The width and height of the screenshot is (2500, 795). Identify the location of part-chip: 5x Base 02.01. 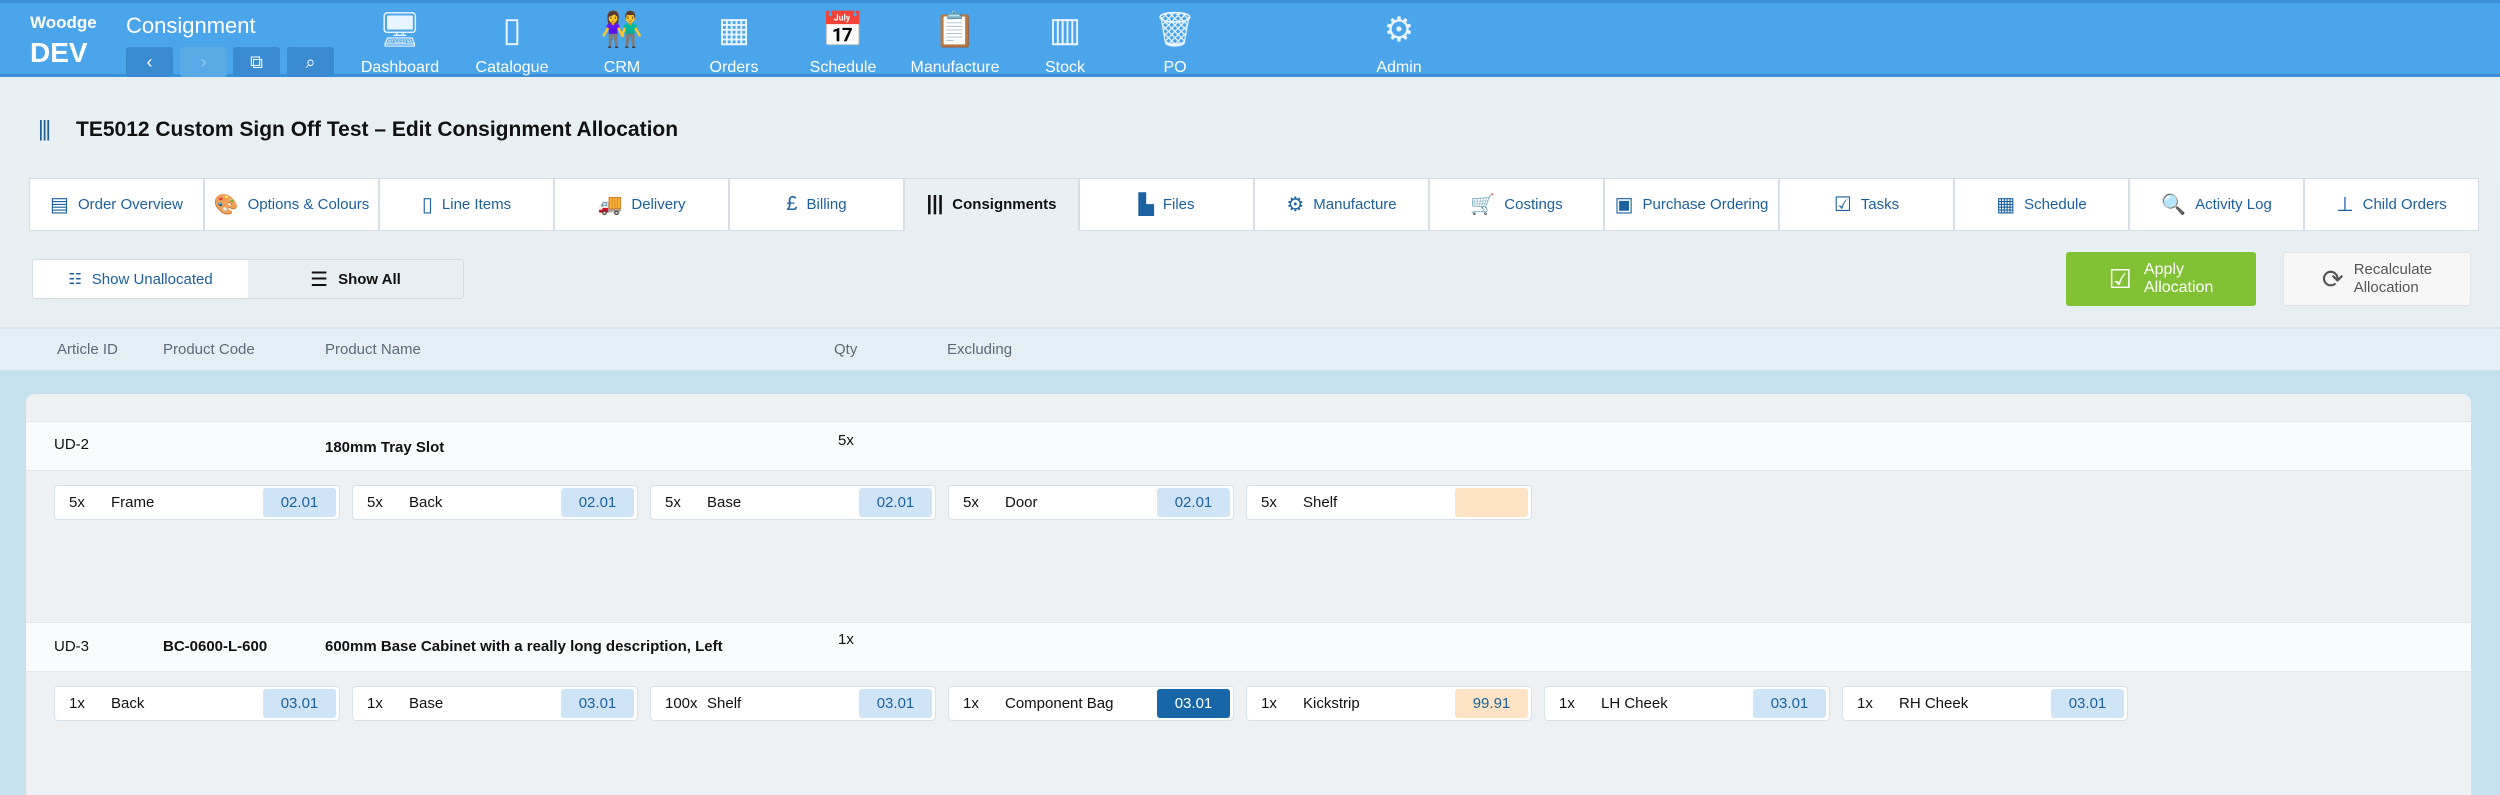
(793, 502).